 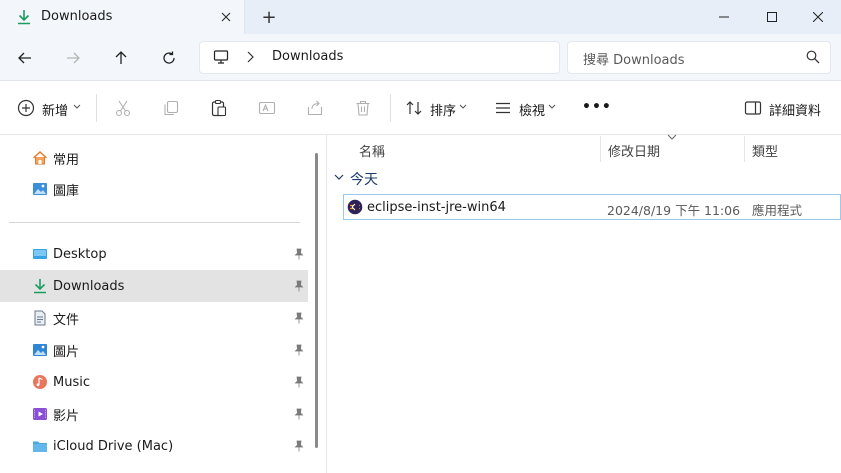 What do you see at coordinates (250, 57) in the screenshot?
I see `chevron-right-icon` at bounding box center [250, 57].